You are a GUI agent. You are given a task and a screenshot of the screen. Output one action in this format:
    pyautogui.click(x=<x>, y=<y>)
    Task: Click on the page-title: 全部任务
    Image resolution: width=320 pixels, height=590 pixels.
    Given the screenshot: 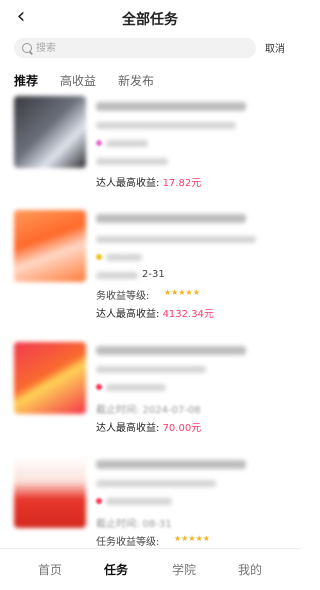 What is the action you would take?
    pyautogui.click(x=150, y=20)
    